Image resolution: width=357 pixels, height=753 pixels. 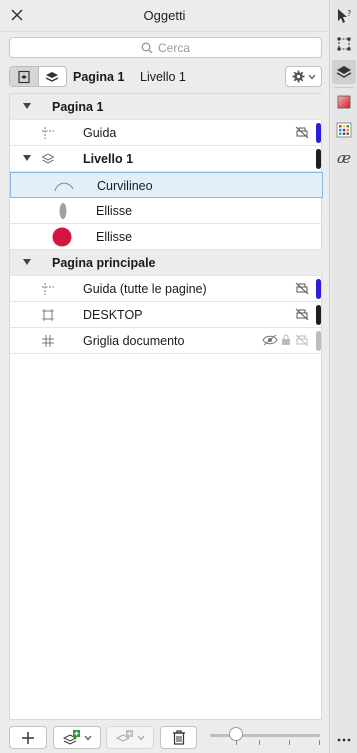 What do you see at coordinates (124, 735) in the screenshot?
I see `add-master-layer-icon` at bounding box center [124, 735].